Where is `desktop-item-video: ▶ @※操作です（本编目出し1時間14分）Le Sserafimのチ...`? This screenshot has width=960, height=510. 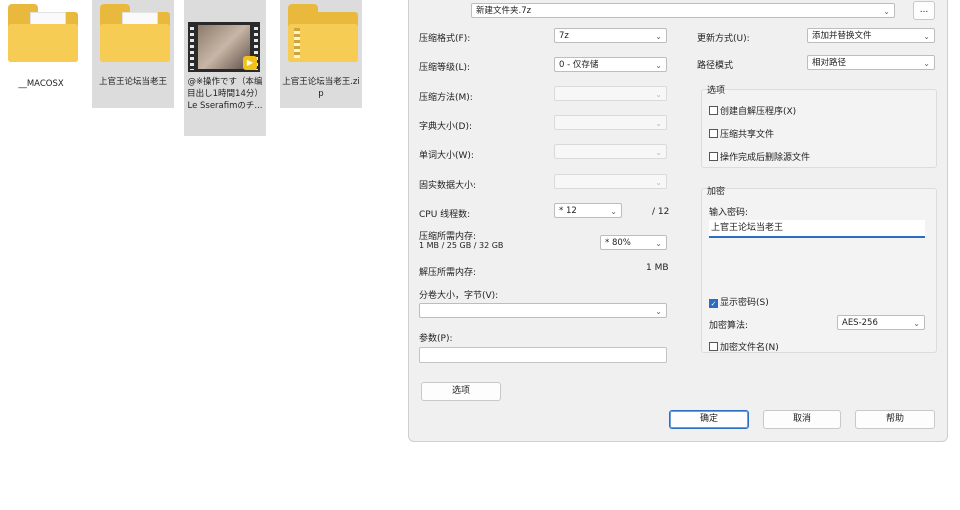
desktop-item-video: ▶ @※操作です（本编目出し1時間14分）Le Sserafimのチ... is located at coordinates (225, 68).